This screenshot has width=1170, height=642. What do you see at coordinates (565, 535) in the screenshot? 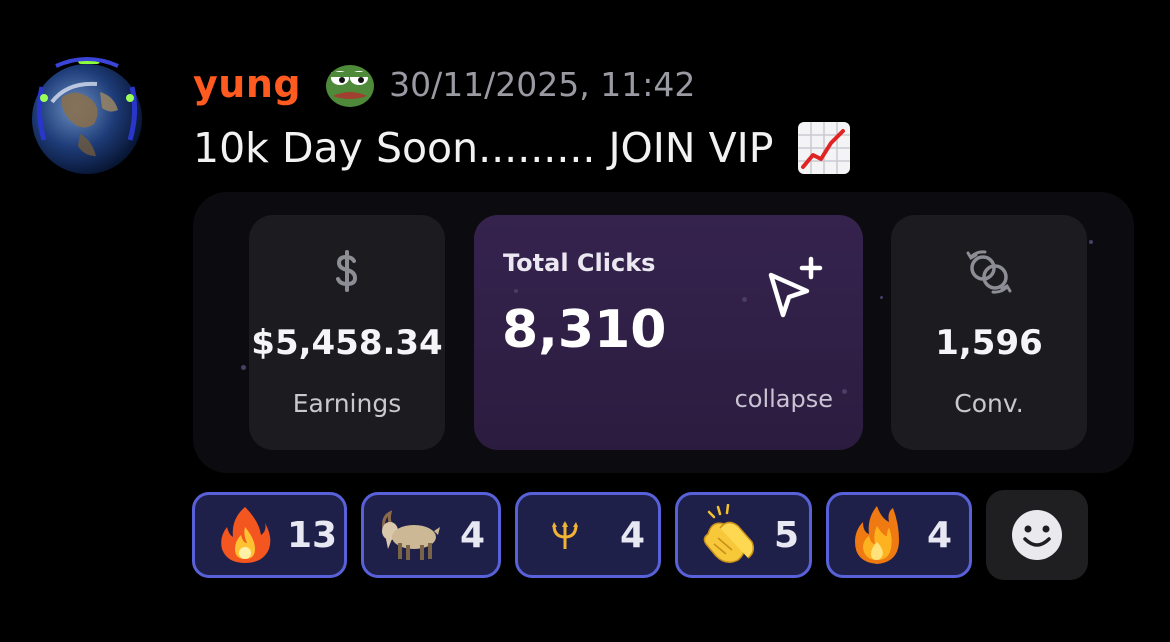
I see `trident-icon` at bounding box center [565, 535].